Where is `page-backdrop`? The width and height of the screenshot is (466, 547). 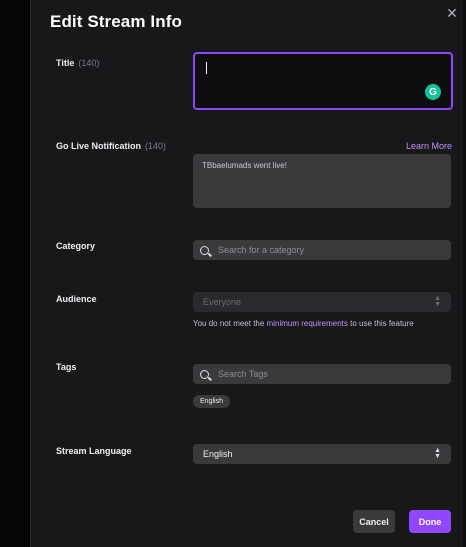 page-backdrop is located at coordinates (15, 273).